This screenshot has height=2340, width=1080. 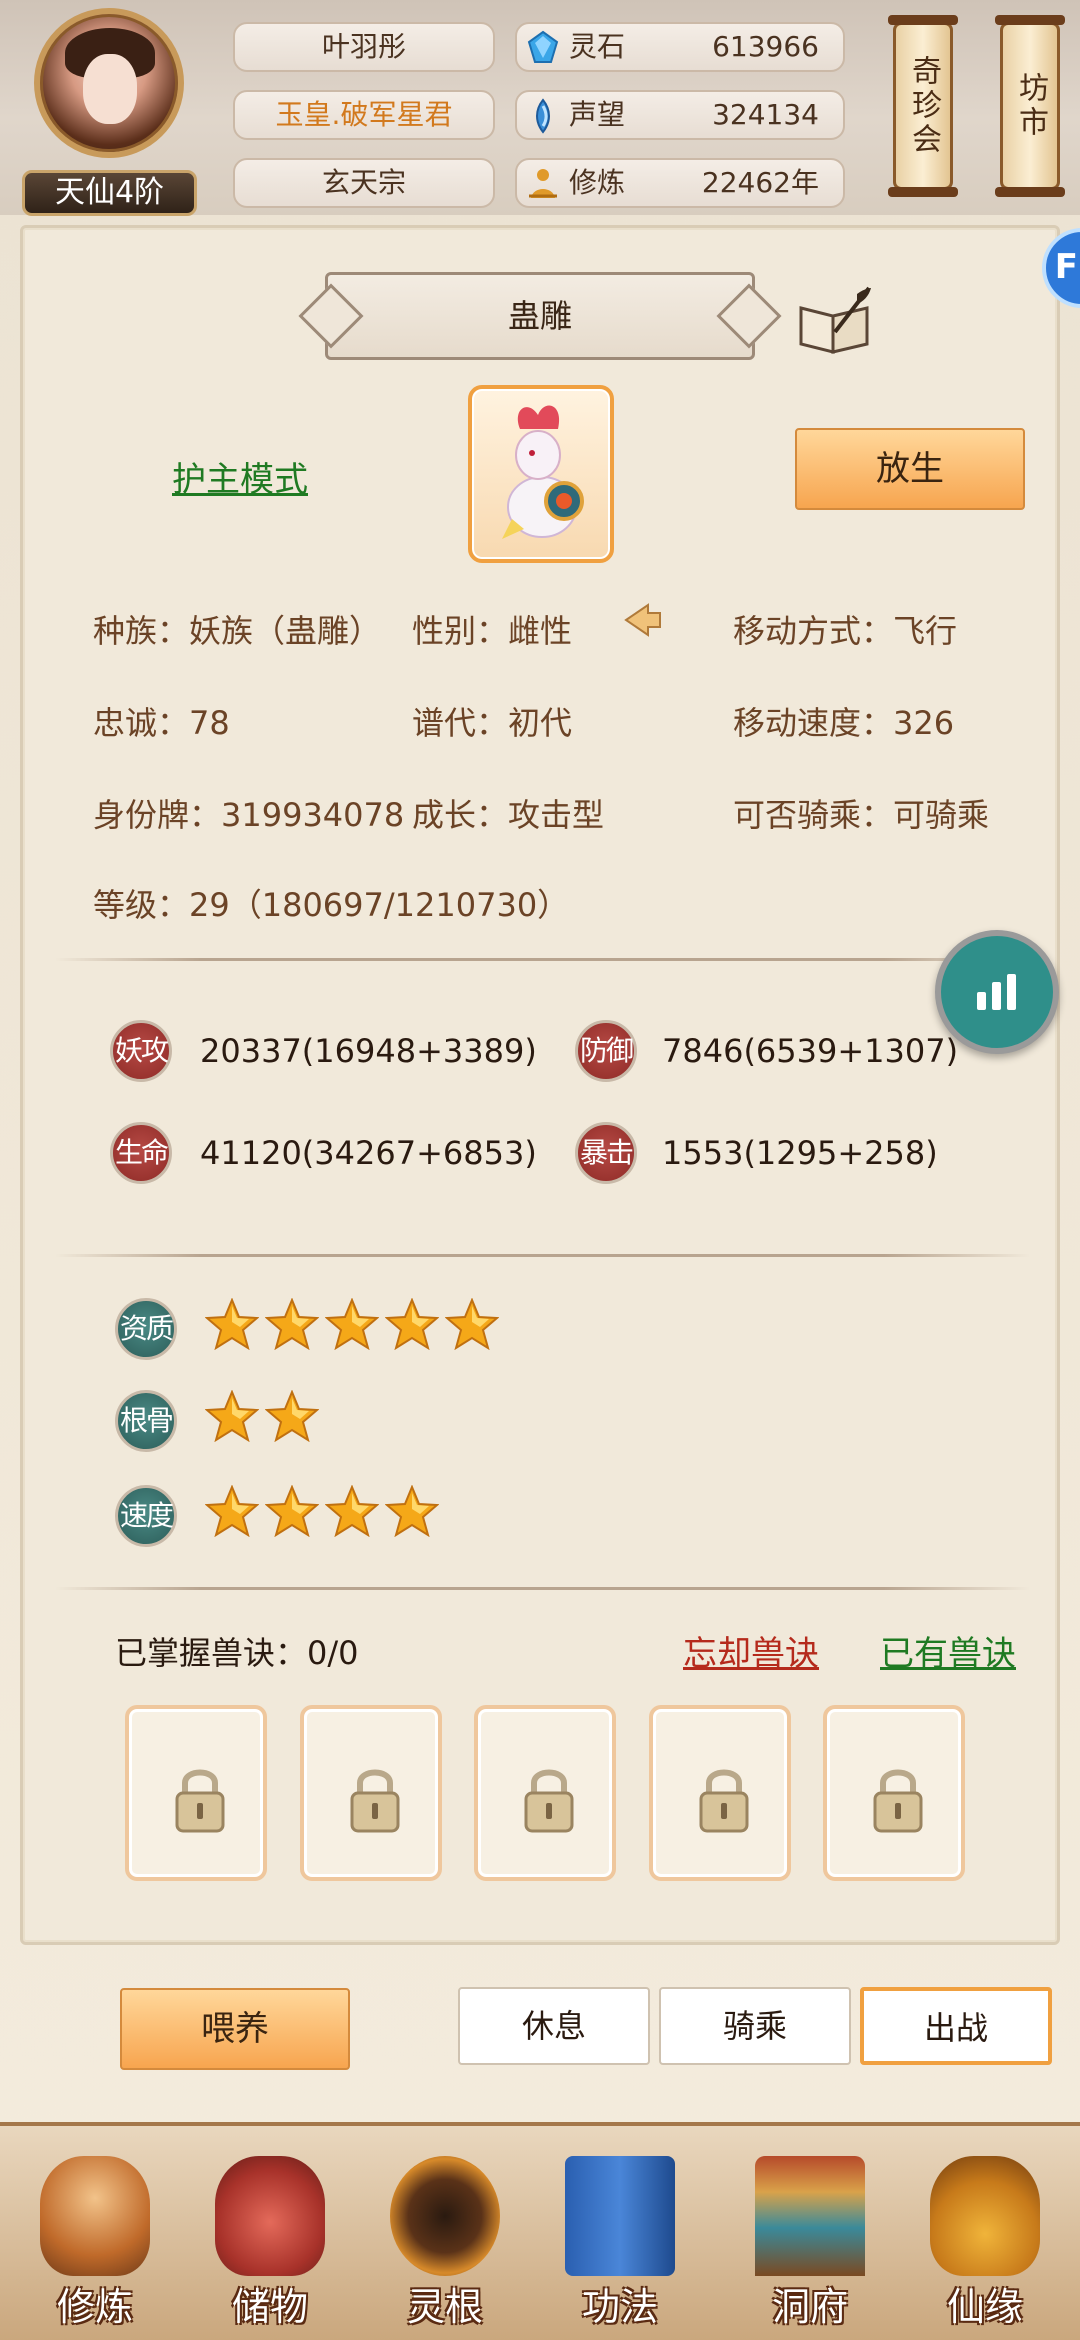 I want to click on attr-seal-defense: 防御, so click(x=606, y=1051).